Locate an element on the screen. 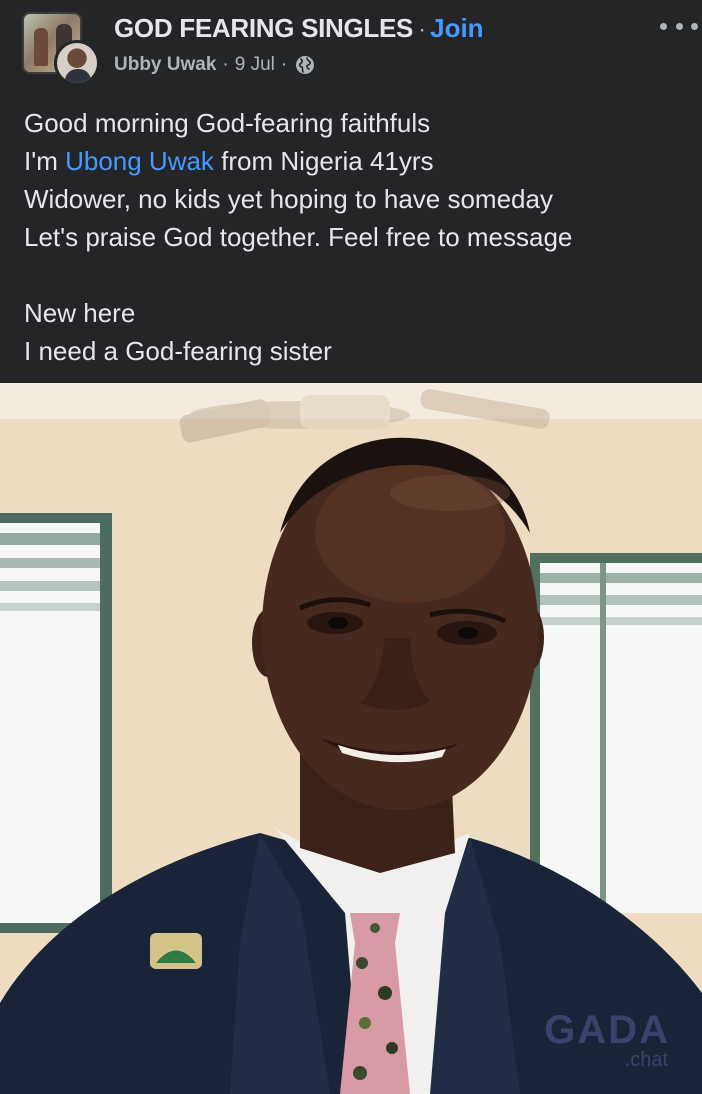 The width and height of the screenshot is (702, 1094). lapel-pin is located at coordinates (176, 951).